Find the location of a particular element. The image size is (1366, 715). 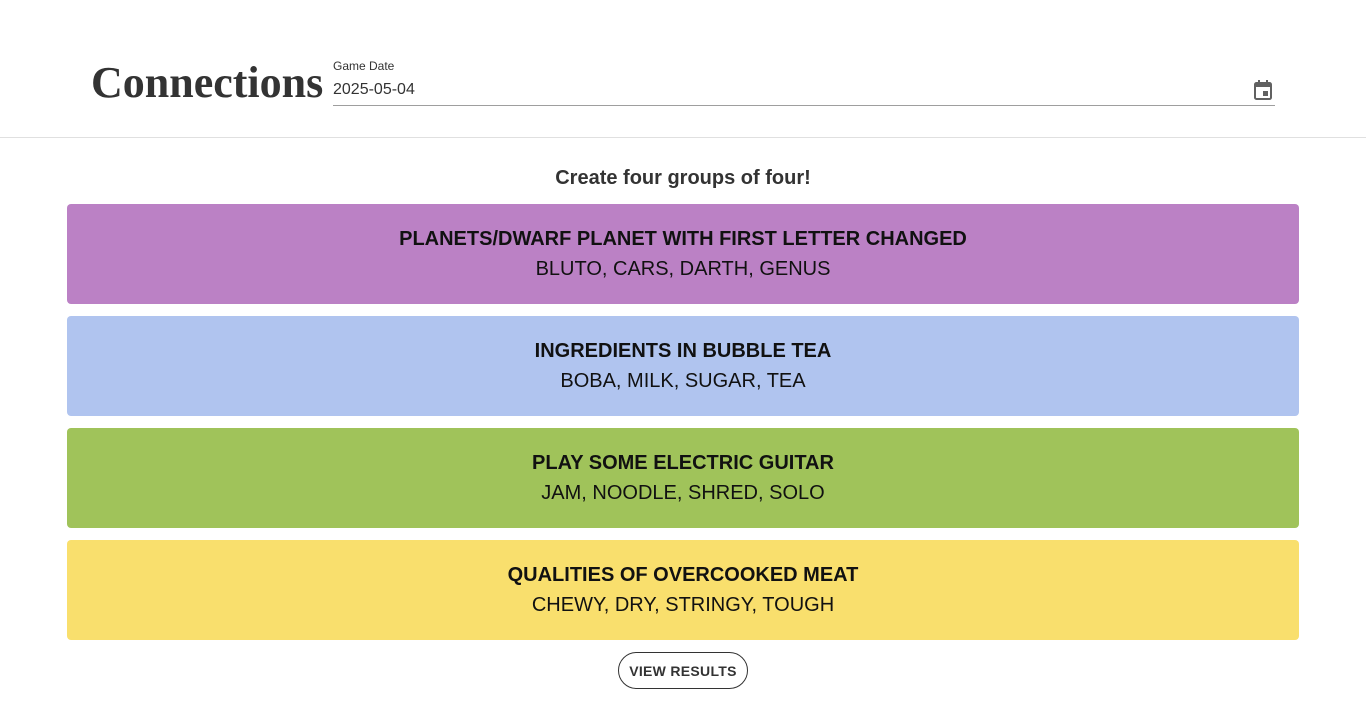

calendar-icon is located at coordinates (1263, 90).